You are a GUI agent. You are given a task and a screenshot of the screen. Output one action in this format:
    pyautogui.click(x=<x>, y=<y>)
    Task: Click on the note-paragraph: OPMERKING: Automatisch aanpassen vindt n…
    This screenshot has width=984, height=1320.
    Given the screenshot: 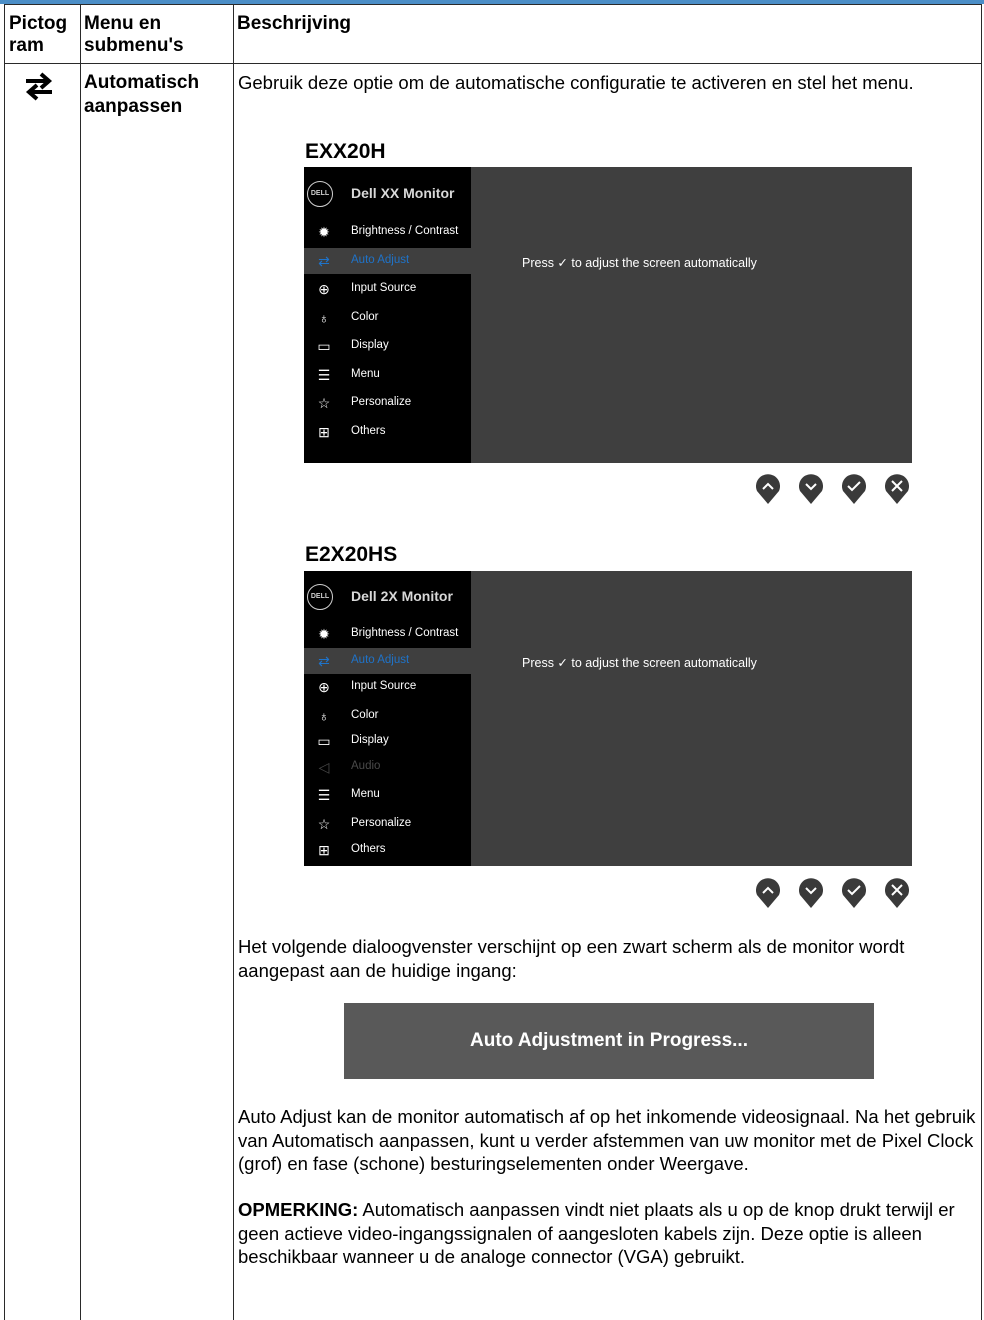 What is the action you would take?
    pyautogui.click(x=607, y=1233)
    